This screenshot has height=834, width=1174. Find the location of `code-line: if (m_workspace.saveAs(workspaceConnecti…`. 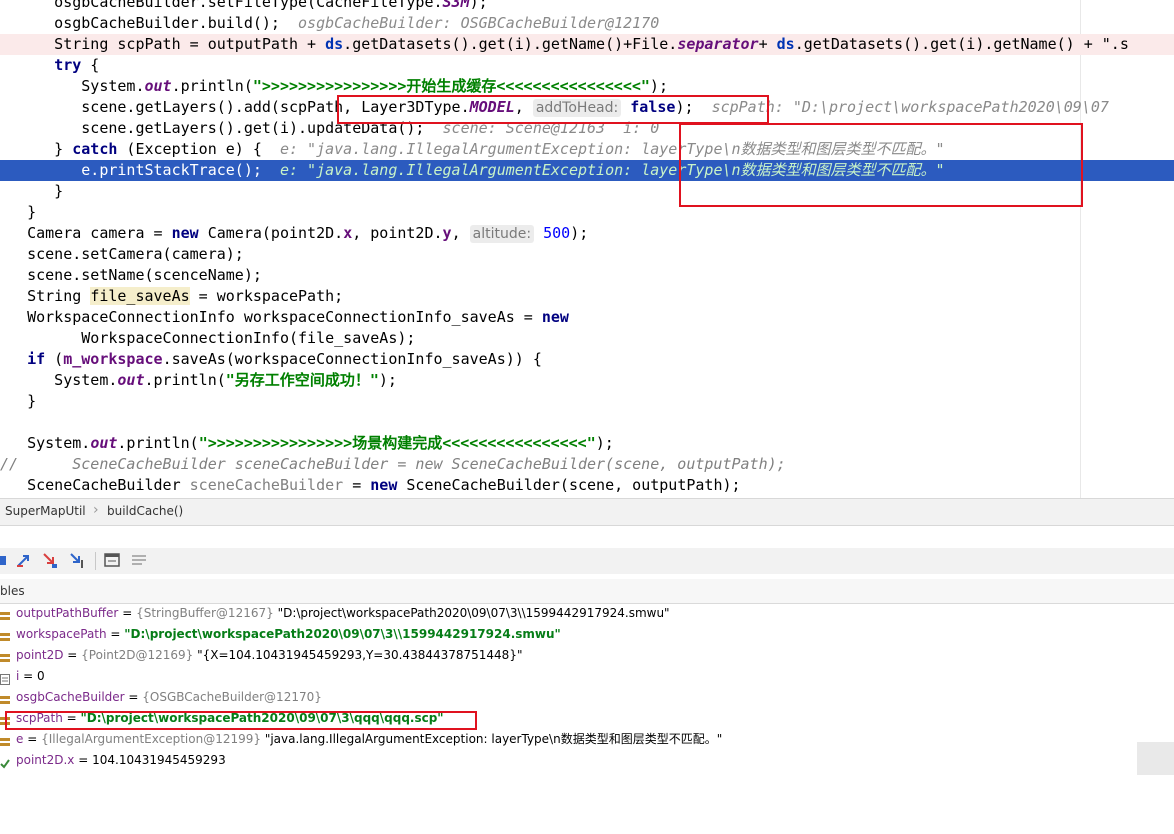

code-line: if (m_workspace.saveAs(workspaceConnecti… is located at coordinates (271, 359).